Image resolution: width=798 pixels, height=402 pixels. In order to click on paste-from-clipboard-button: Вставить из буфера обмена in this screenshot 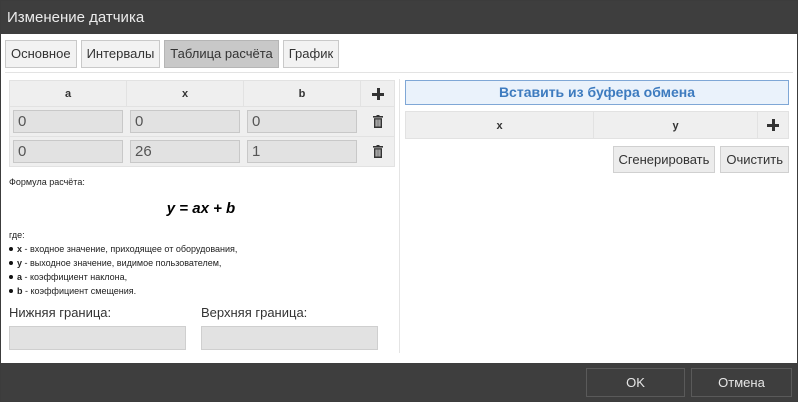, I will do `click(597, 92)`.